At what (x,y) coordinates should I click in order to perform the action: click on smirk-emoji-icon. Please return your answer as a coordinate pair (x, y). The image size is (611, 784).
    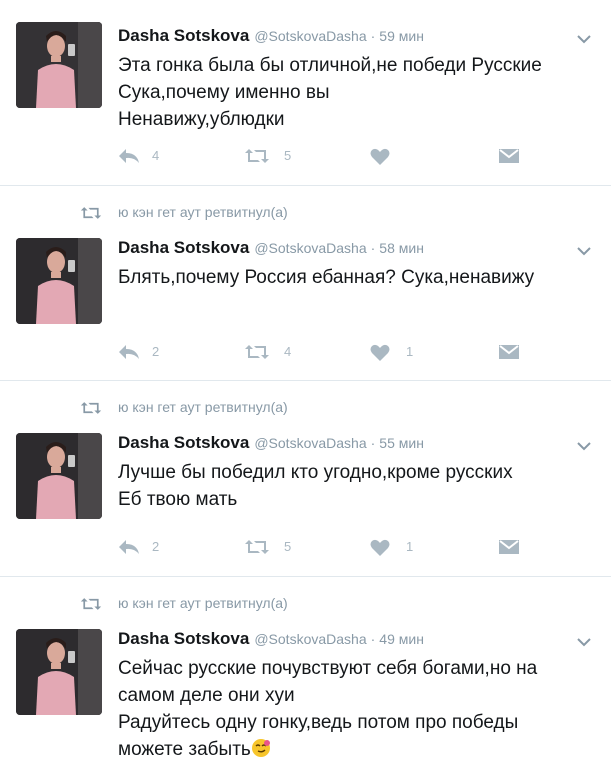
    Looking at the image, I should click on (260, 748).